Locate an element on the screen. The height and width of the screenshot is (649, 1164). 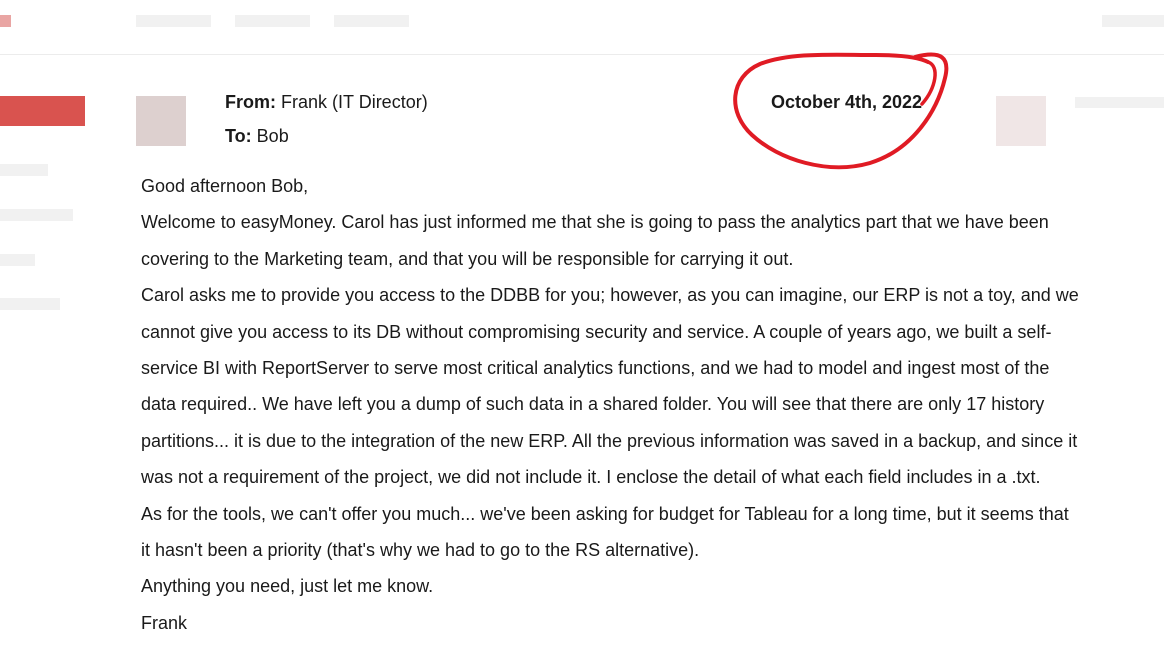
from-line: From: Frank (IT Director) is located at coordinates (326, 102).